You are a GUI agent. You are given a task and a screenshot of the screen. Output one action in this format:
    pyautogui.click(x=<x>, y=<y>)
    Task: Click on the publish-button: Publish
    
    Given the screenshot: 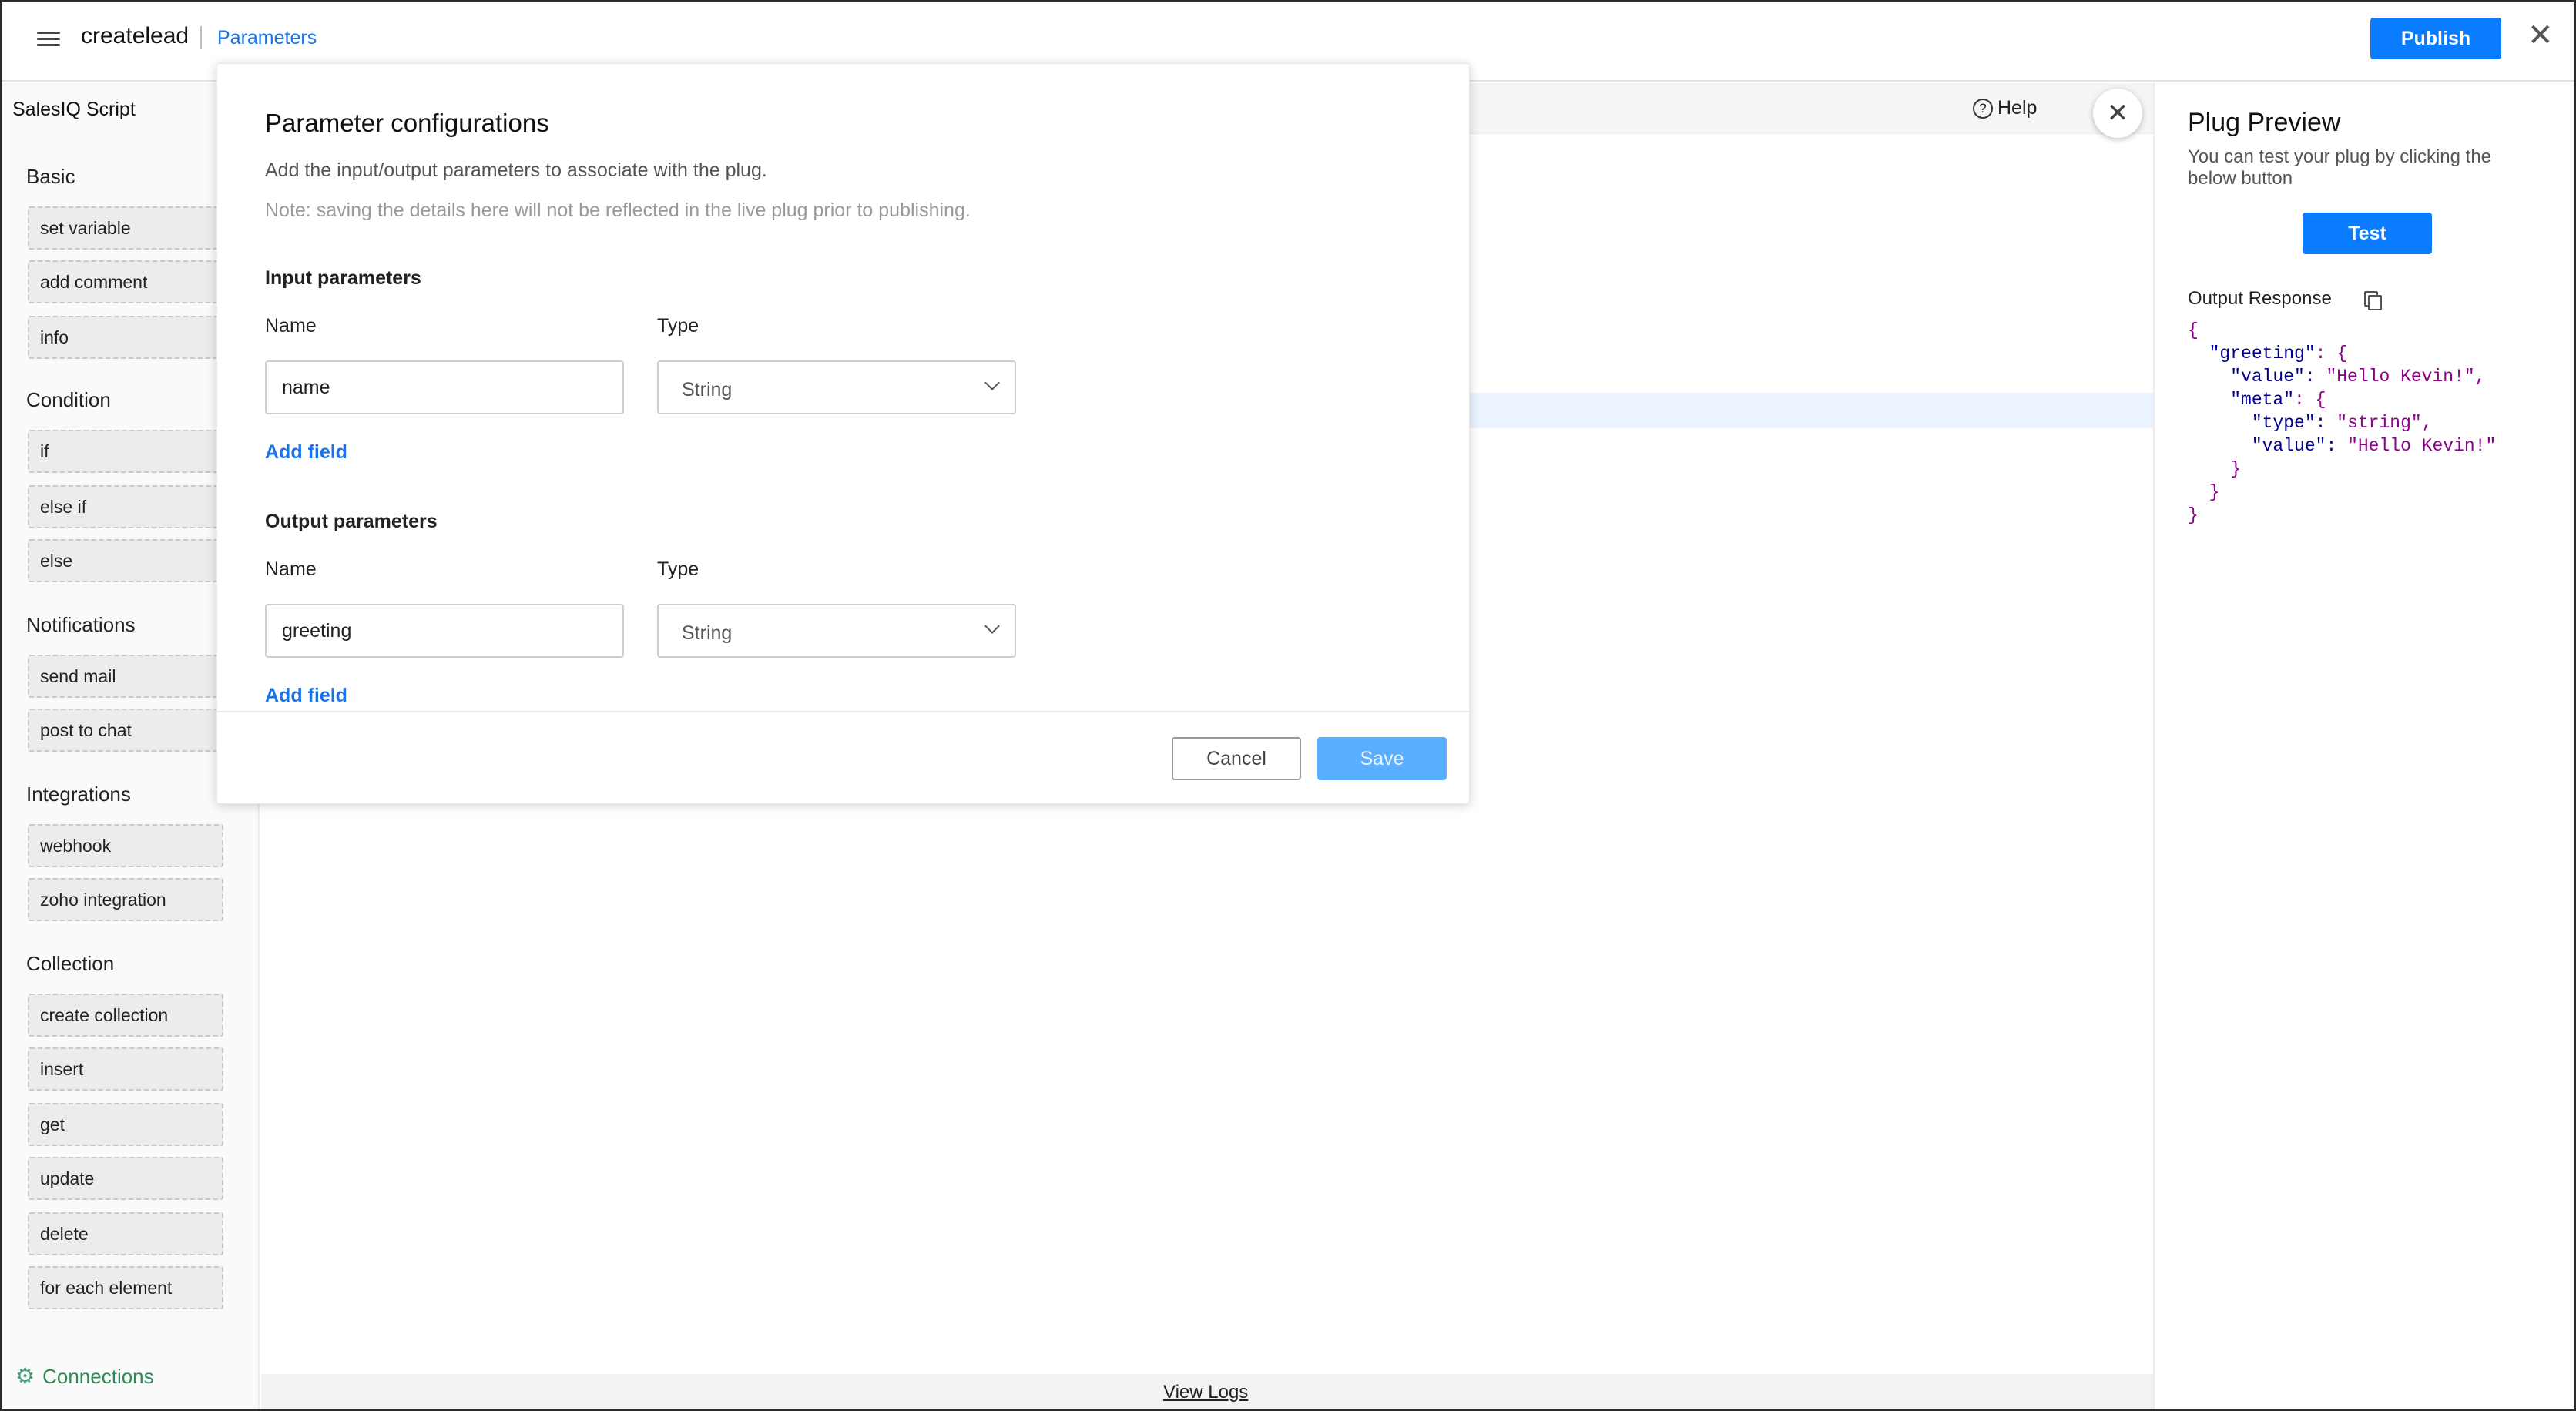 What is the action you would take?
    pyautogui.click(x=2435, y=38)
    